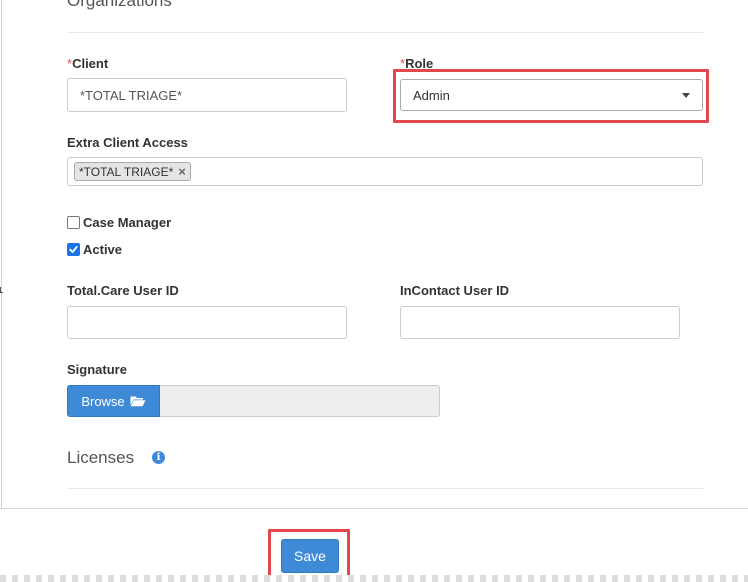  Describe the element at coordinates (123, 290) in the screenshot. I see `total-care-user-id-label: Total.Care User ID` at that location.